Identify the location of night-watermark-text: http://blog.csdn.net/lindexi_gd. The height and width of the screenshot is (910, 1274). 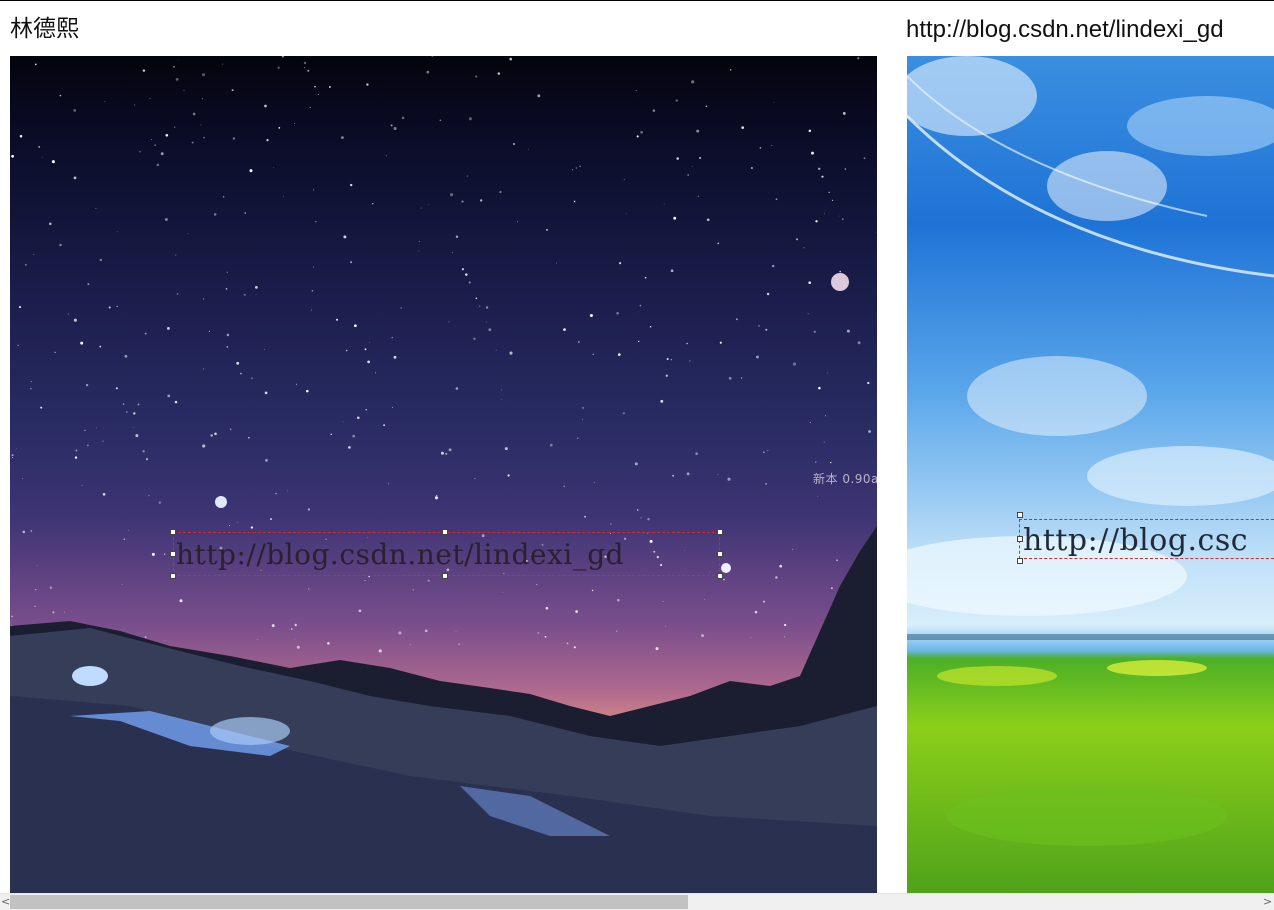
(400, 554).